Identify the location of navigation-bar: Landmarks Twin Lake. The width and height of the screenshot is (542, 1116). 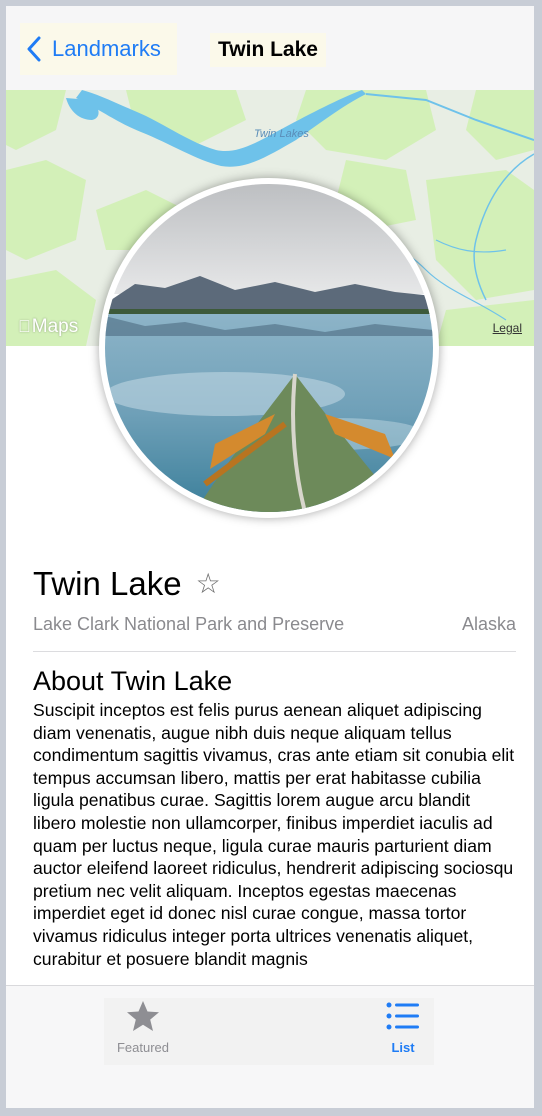
(270, 48).